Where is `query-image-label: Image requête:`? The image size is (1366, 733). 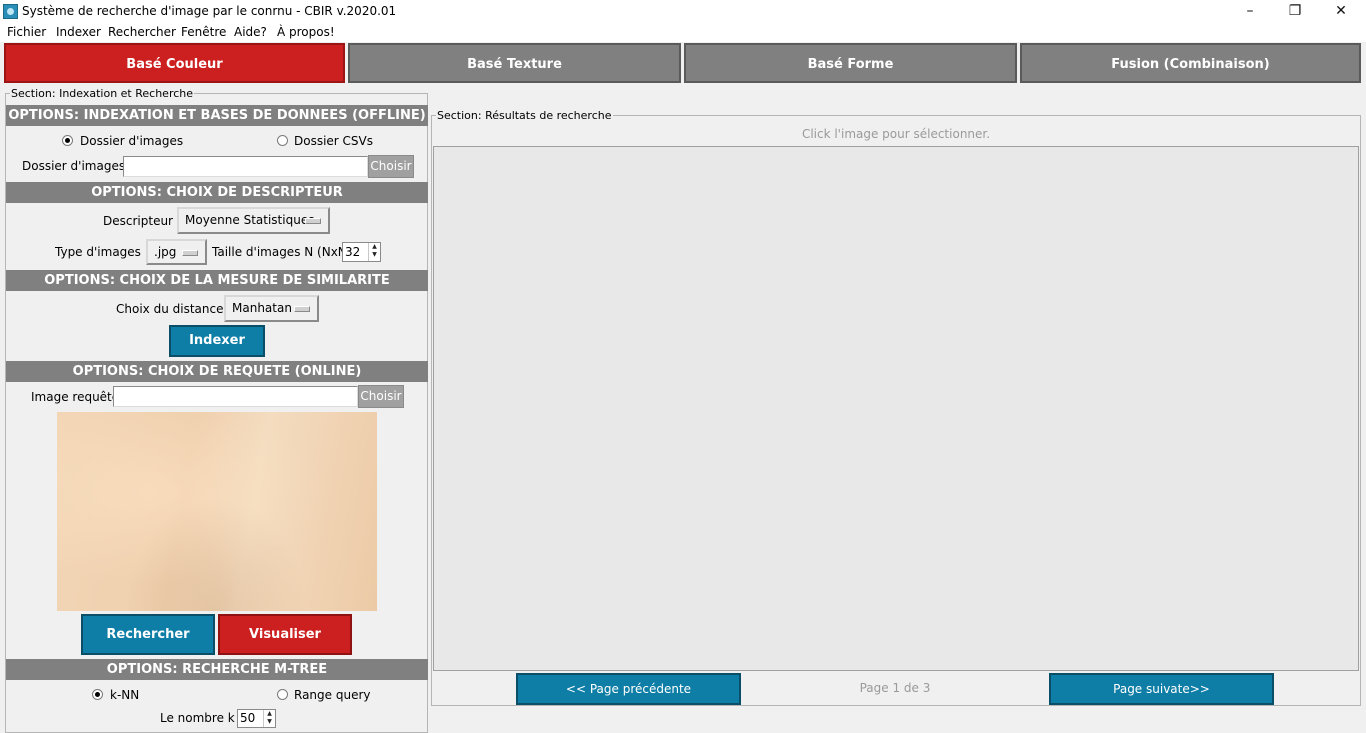 query-image-label: Image requête: is located at coordinates (77, 397).